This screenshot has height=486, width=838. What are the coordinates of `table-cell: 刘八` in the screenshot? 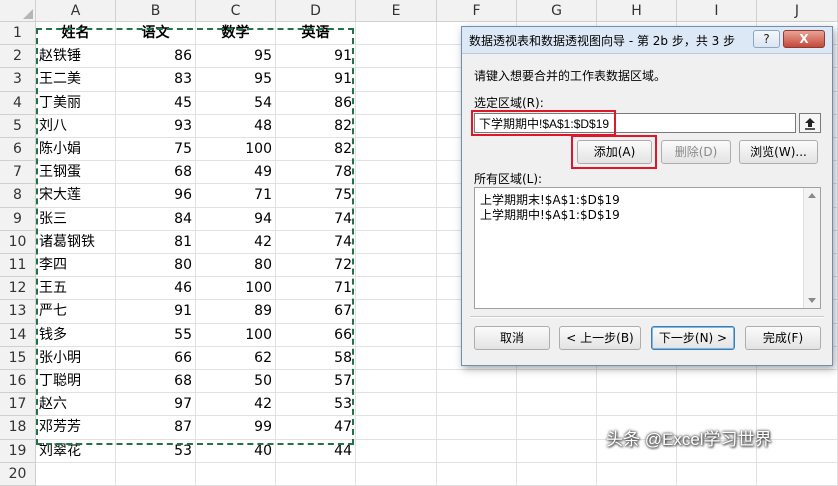 It's located at (76, 126).